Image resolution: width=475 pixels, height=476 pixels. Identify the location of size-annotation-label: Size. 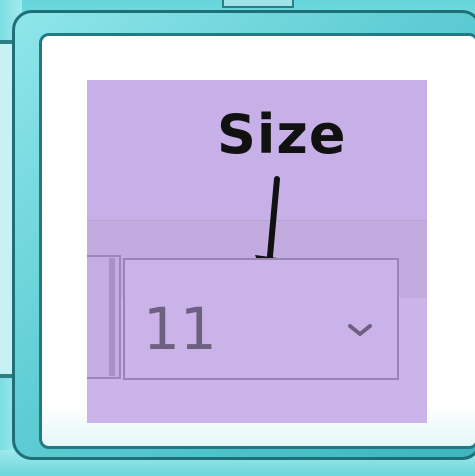
(282, 134).